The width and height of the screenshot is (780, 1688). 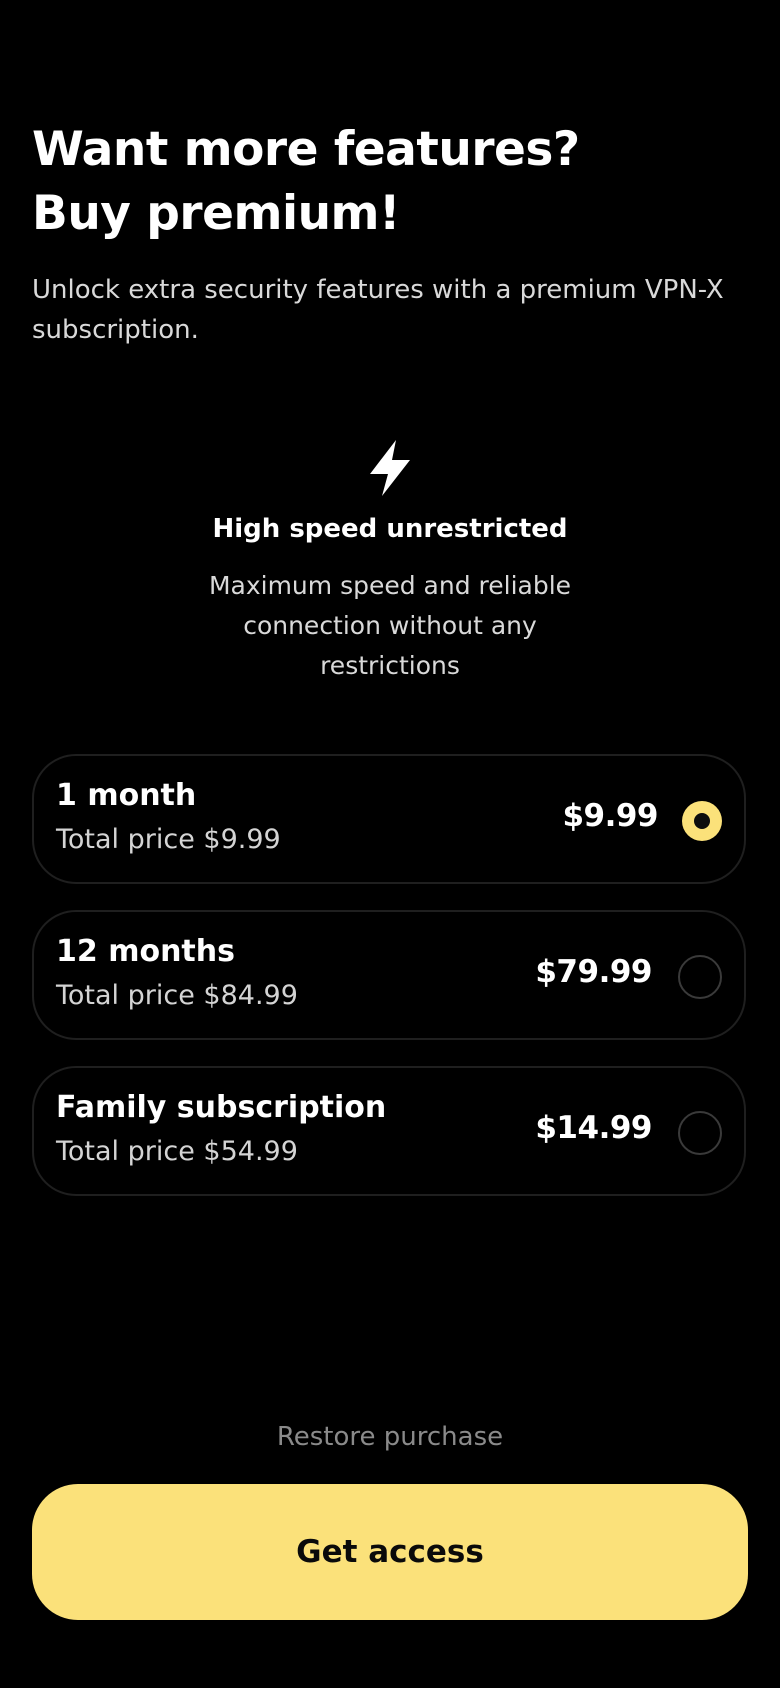 What do you see at coordinates (390, 1437) in the screenshot?
I see `restore-purchase-link: Restore purchase` at bounding box center [390, 1437].